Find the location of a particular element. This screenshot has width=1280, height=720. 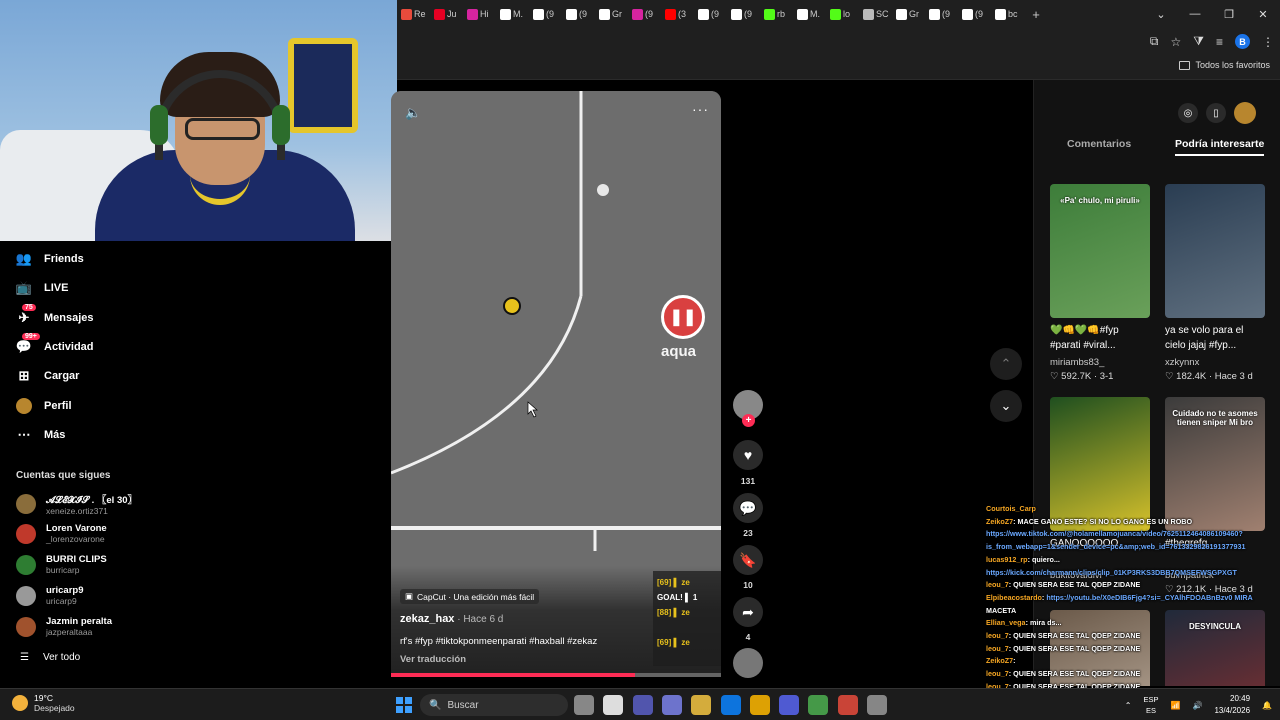

sidebar-item-cargar: ⊞ Cargar is located at coordinates (48, 376).